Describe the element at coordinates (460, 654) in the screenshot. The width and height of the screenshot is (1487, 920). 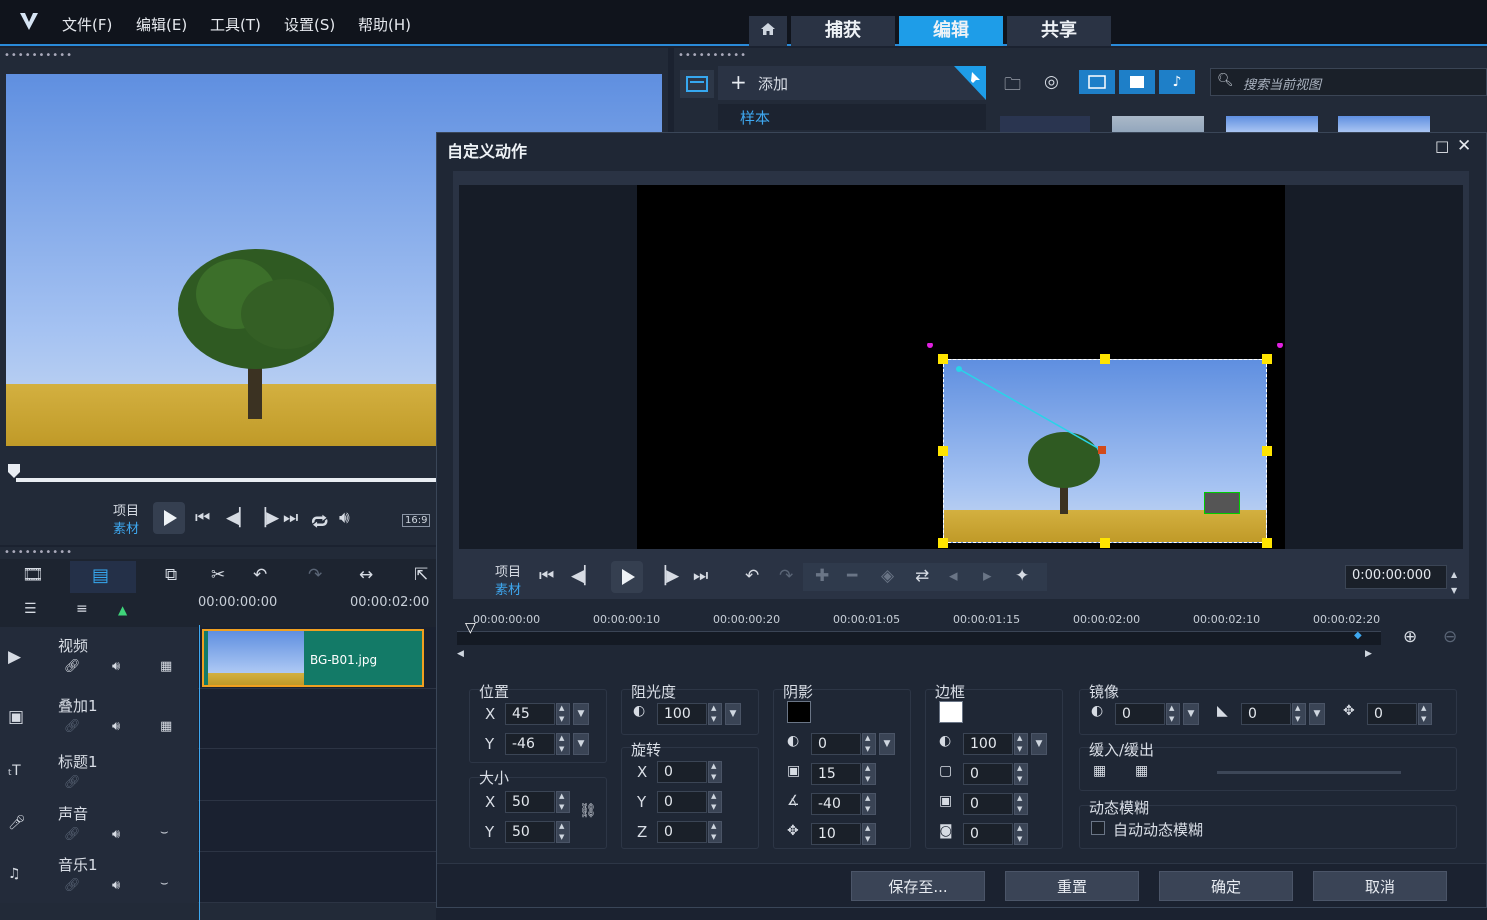
I see `scroll-left-icon: ◀` at that location.